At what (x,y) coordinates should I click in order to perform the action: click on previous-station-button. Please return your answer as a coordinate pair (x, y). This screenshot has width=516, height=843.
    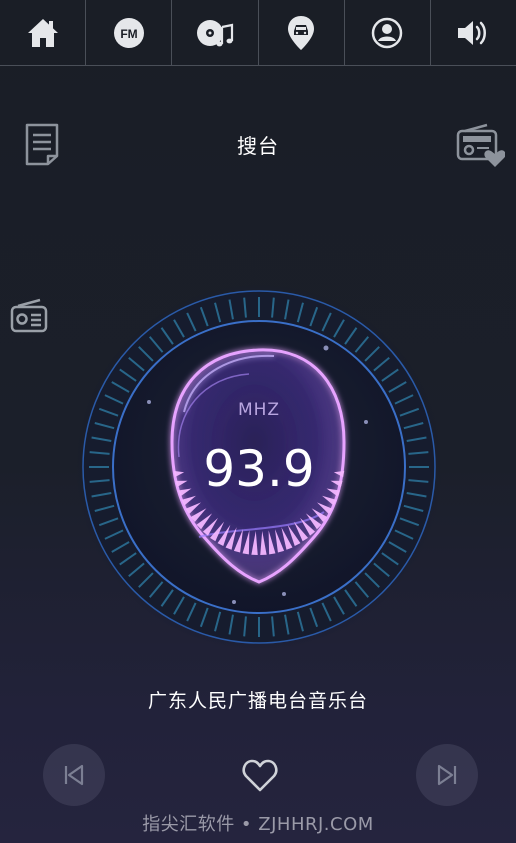
    Looking at the image, I should click on (74, 775).